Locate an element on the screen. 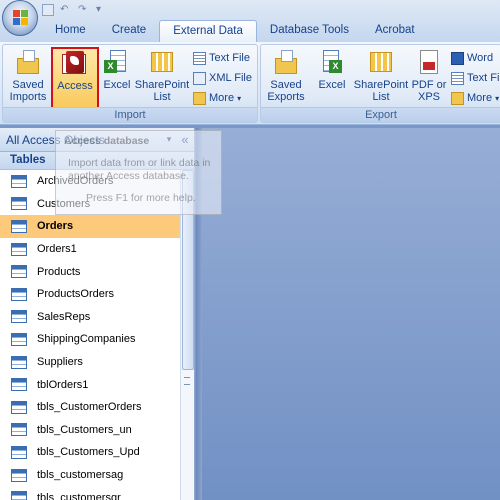 The height and width of the screenshot is (500, 500). table-item-label: tbls_customersag is located at coordinates (80, 475).